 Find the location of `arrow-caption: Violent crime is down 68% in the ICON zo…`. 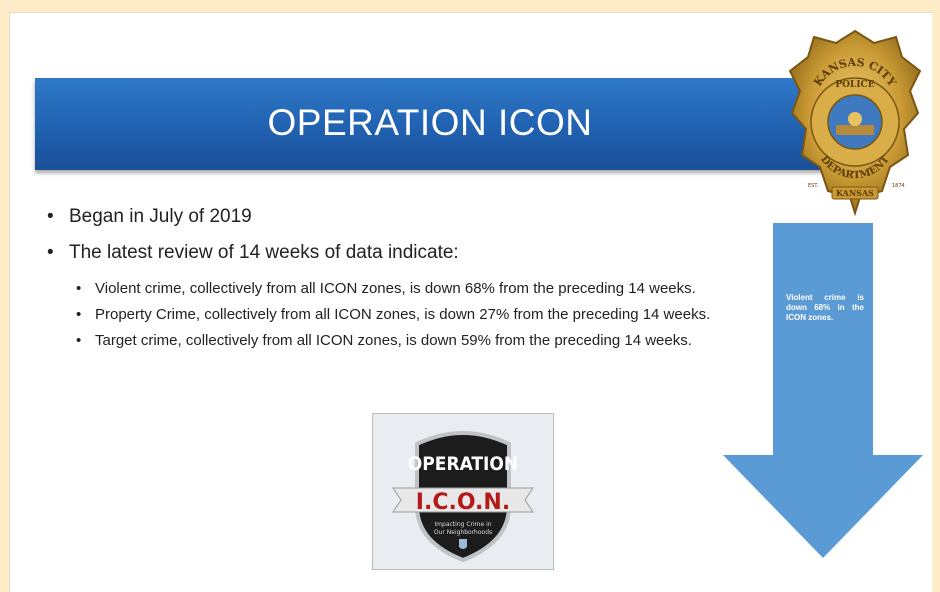

arrow-caption: Violent crime is down 68% in the ICON zo… is located at coordinates (825, 307).